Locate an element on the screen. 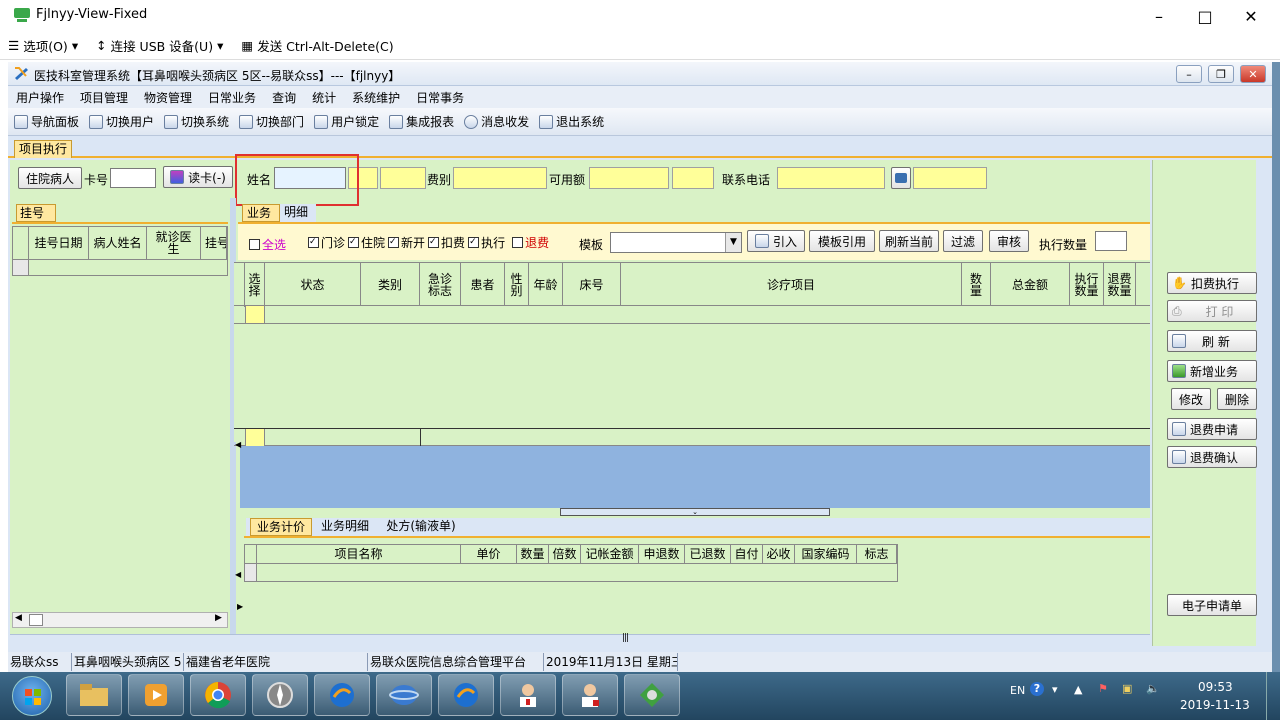  menu-daily-affairs: 日常事务 is located at coordinates (440, 97).